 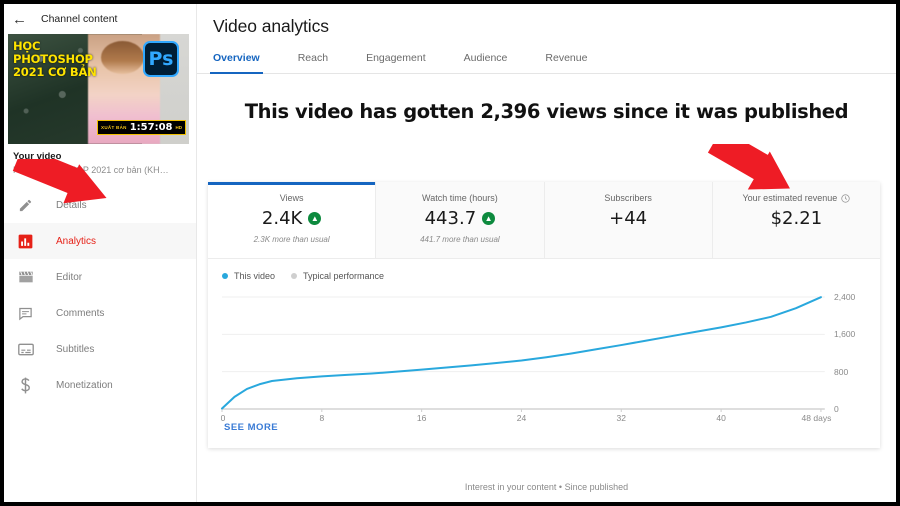 I want to click on x-axis-label: 16, so click(x=421, y=418).